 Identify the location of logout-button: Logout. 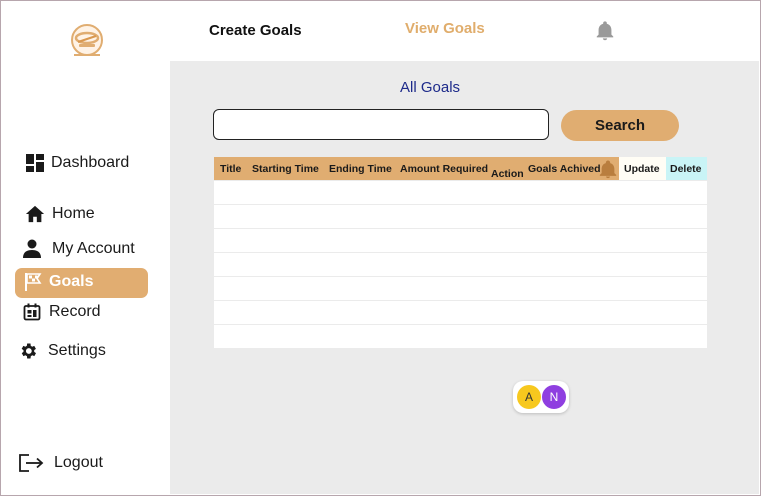
(60, 463).